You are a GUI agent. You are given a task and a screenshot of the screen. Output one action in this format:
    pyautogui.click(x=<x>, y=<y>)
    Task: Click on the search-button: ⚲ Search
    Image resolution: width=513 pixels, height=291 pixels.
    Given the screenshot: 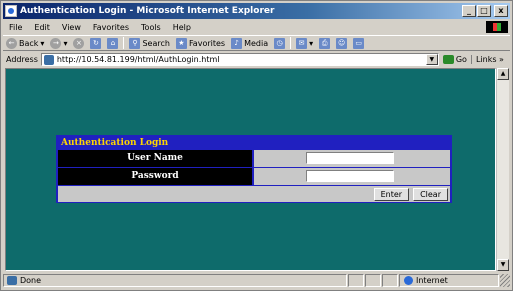 What is the action you would take?
    pyautogui.click(x=149, y=43)
    